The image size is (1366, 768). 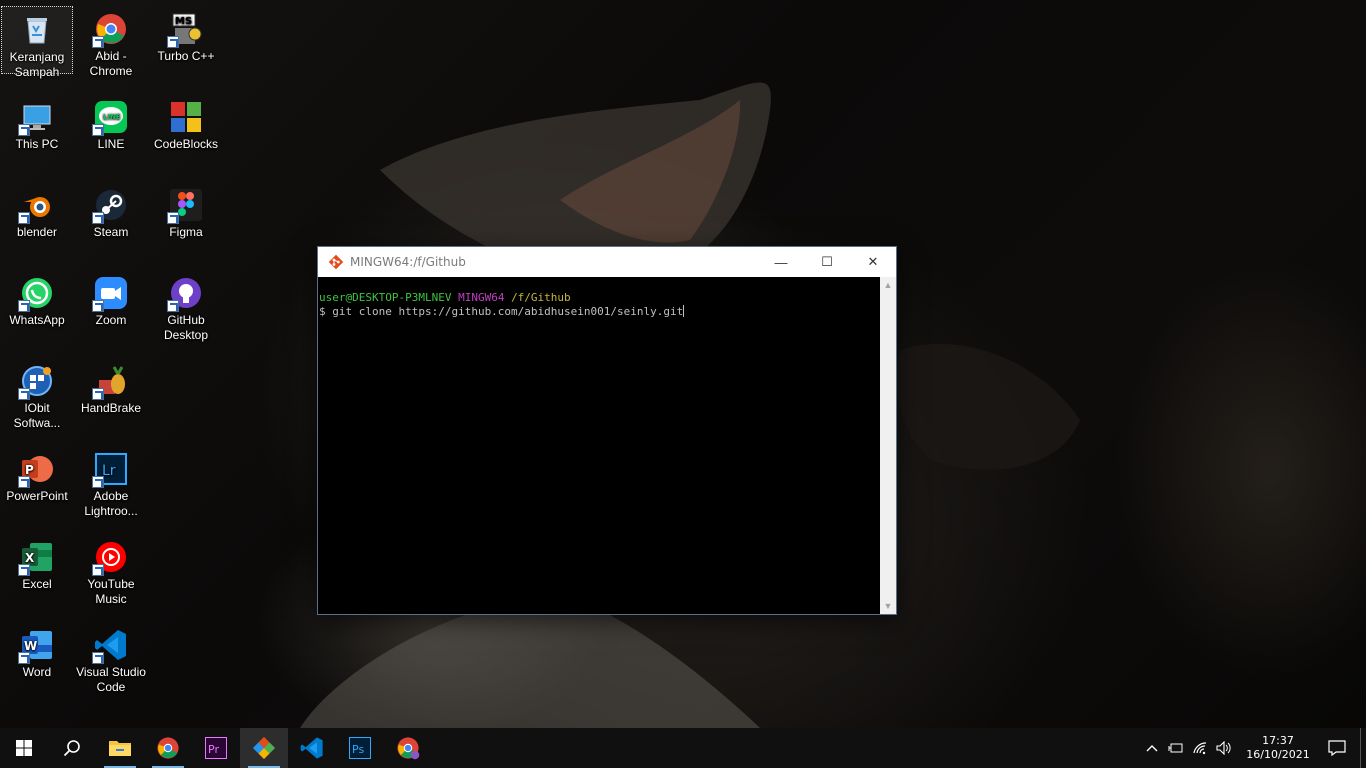 I want to click on minimize-icon: —, so click(x=781, y=262).